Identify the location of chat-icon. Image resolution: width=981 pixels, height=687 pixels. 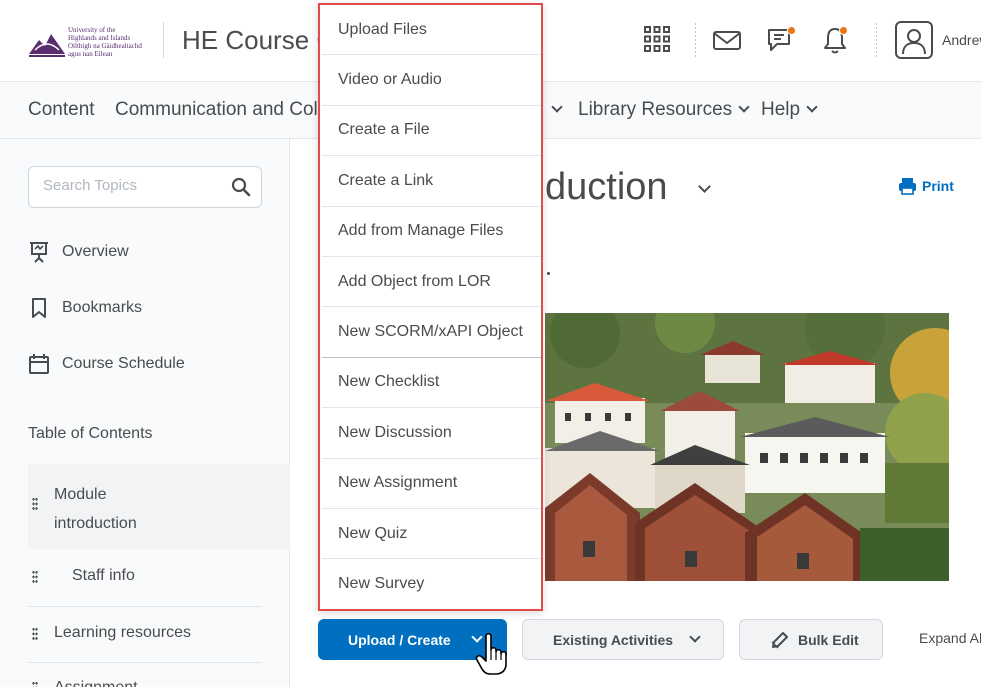
(781, 40).